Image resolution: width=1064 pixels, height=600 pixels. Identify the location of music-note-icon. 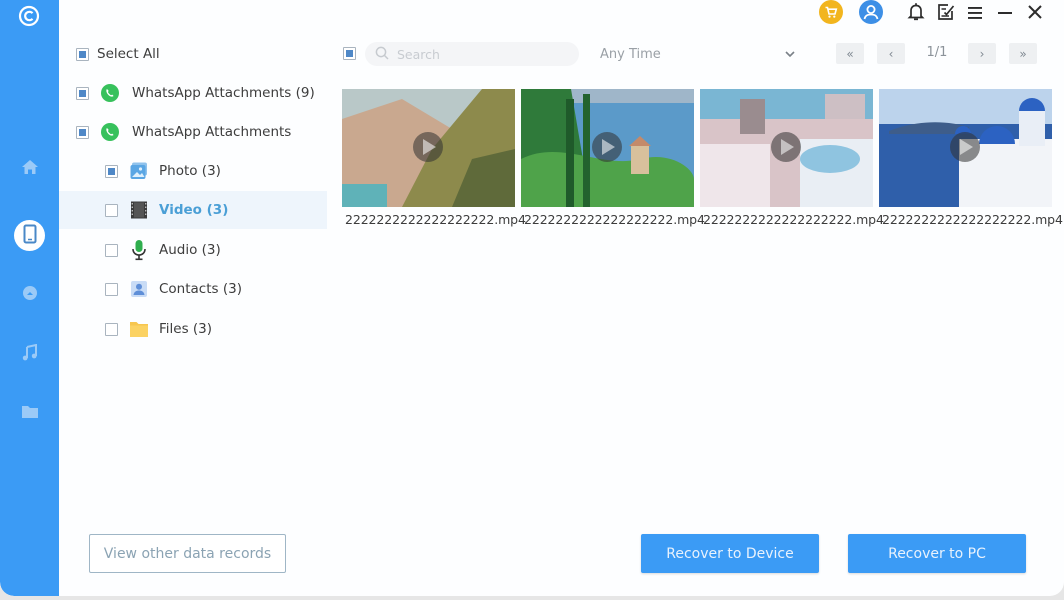
(30, 354).